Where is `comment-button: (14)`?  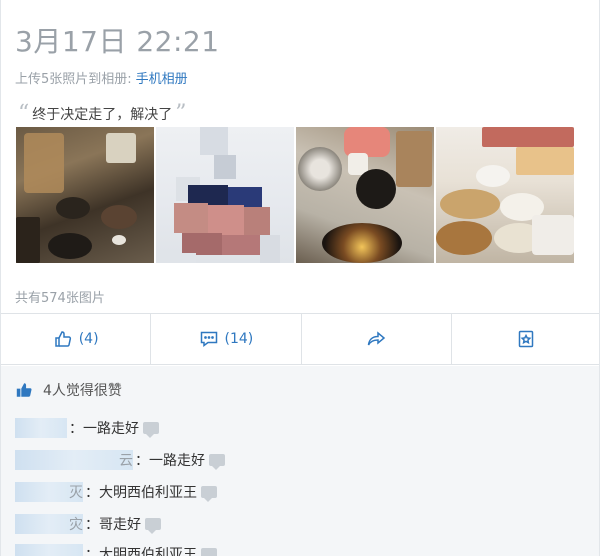 comment-button: (14) is located at coordinates (226, 339).